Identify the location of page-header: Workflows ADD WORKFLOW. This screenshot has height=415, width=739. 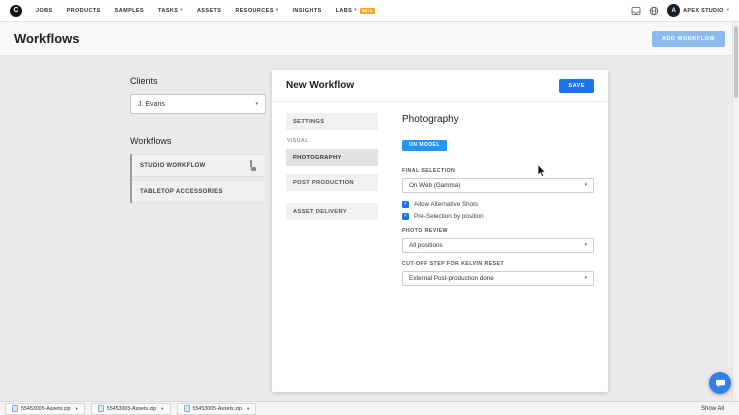
(369, 39).